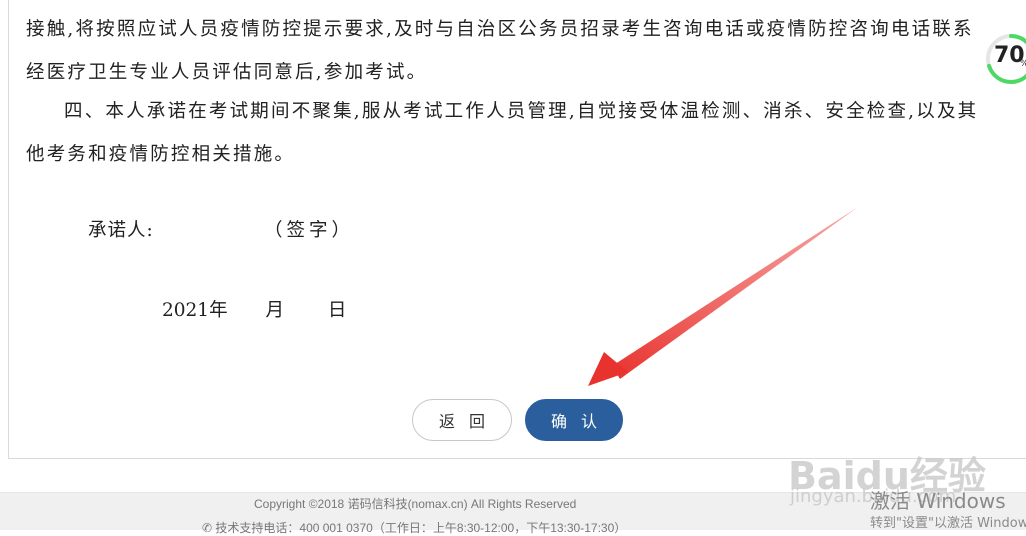 This screenshot has width=1026, height=536. Describe the element at coordinates (1023, 64) in the screenshot. I see `progress-unit: %` at that location.